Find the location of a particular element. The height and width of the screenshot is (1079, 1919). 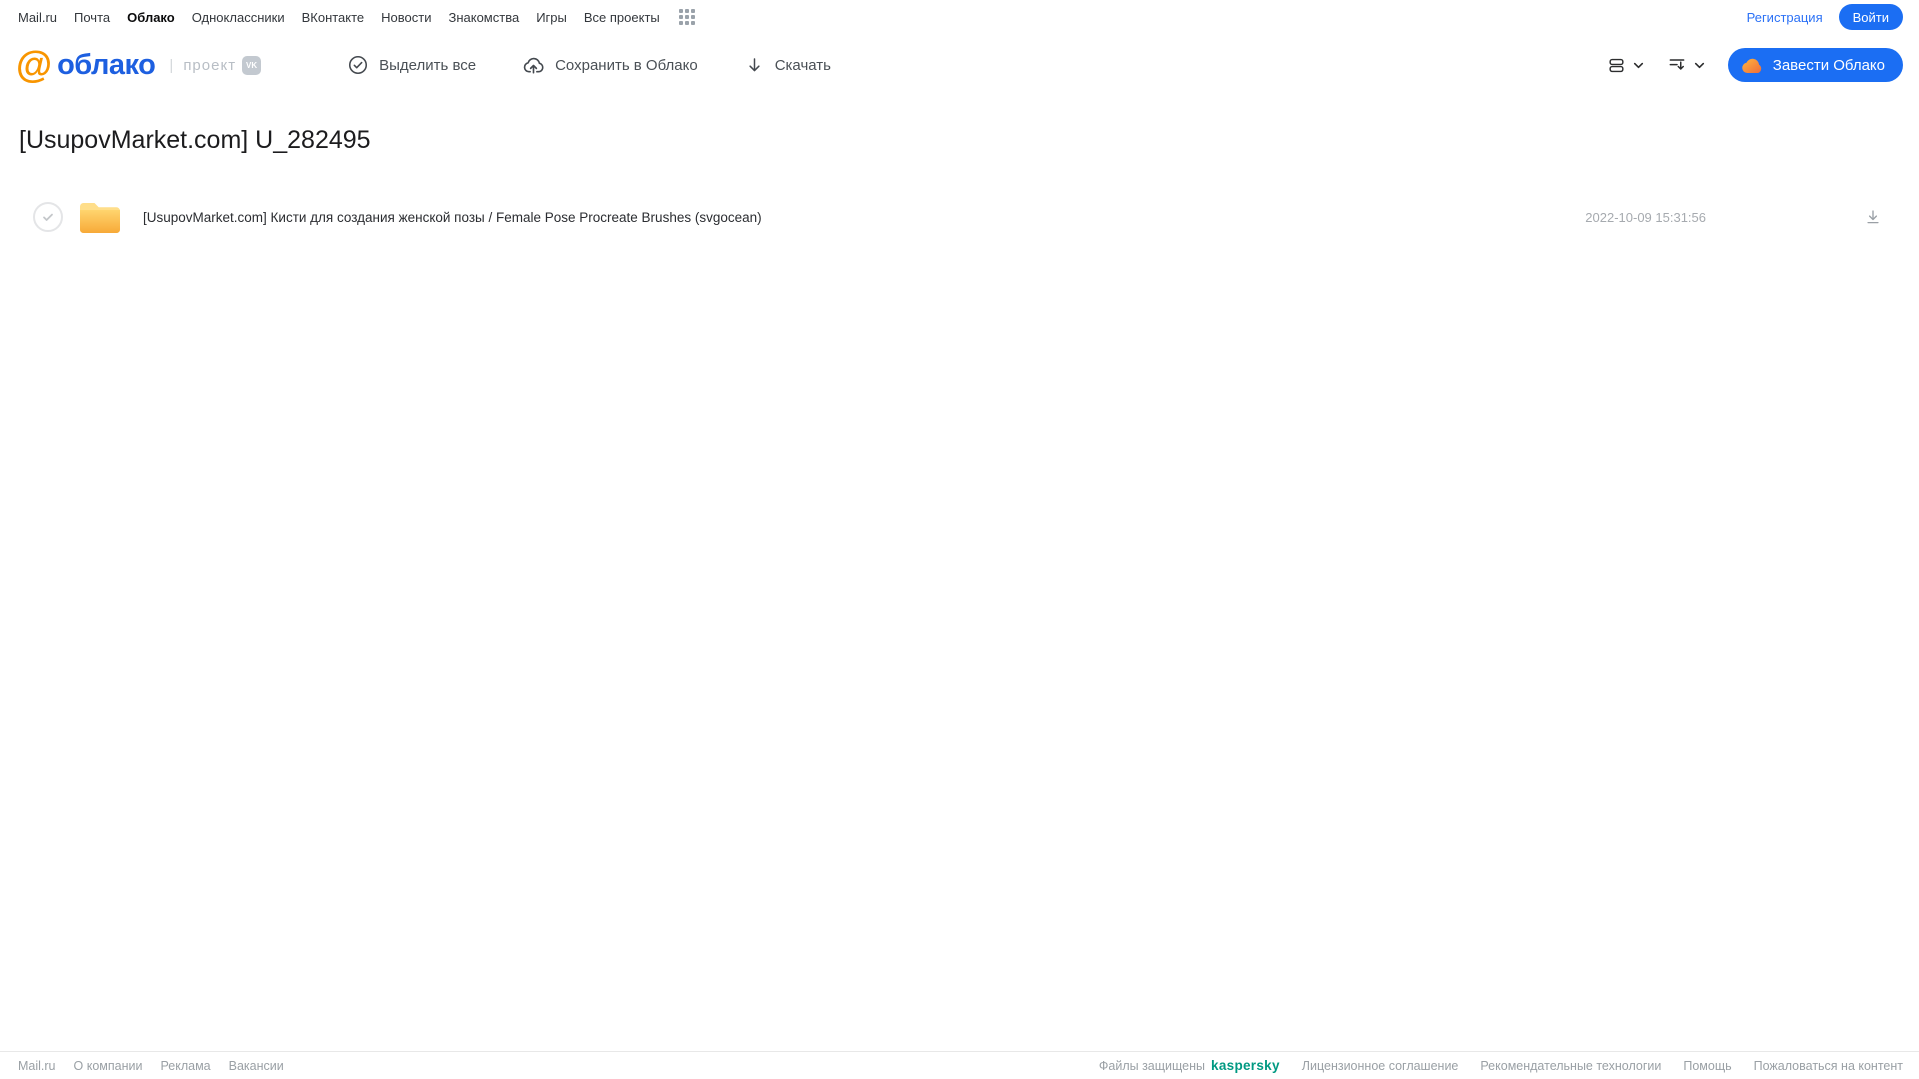

kaspersky-logo: kaspersky is located at coordinates (1245, 1065).